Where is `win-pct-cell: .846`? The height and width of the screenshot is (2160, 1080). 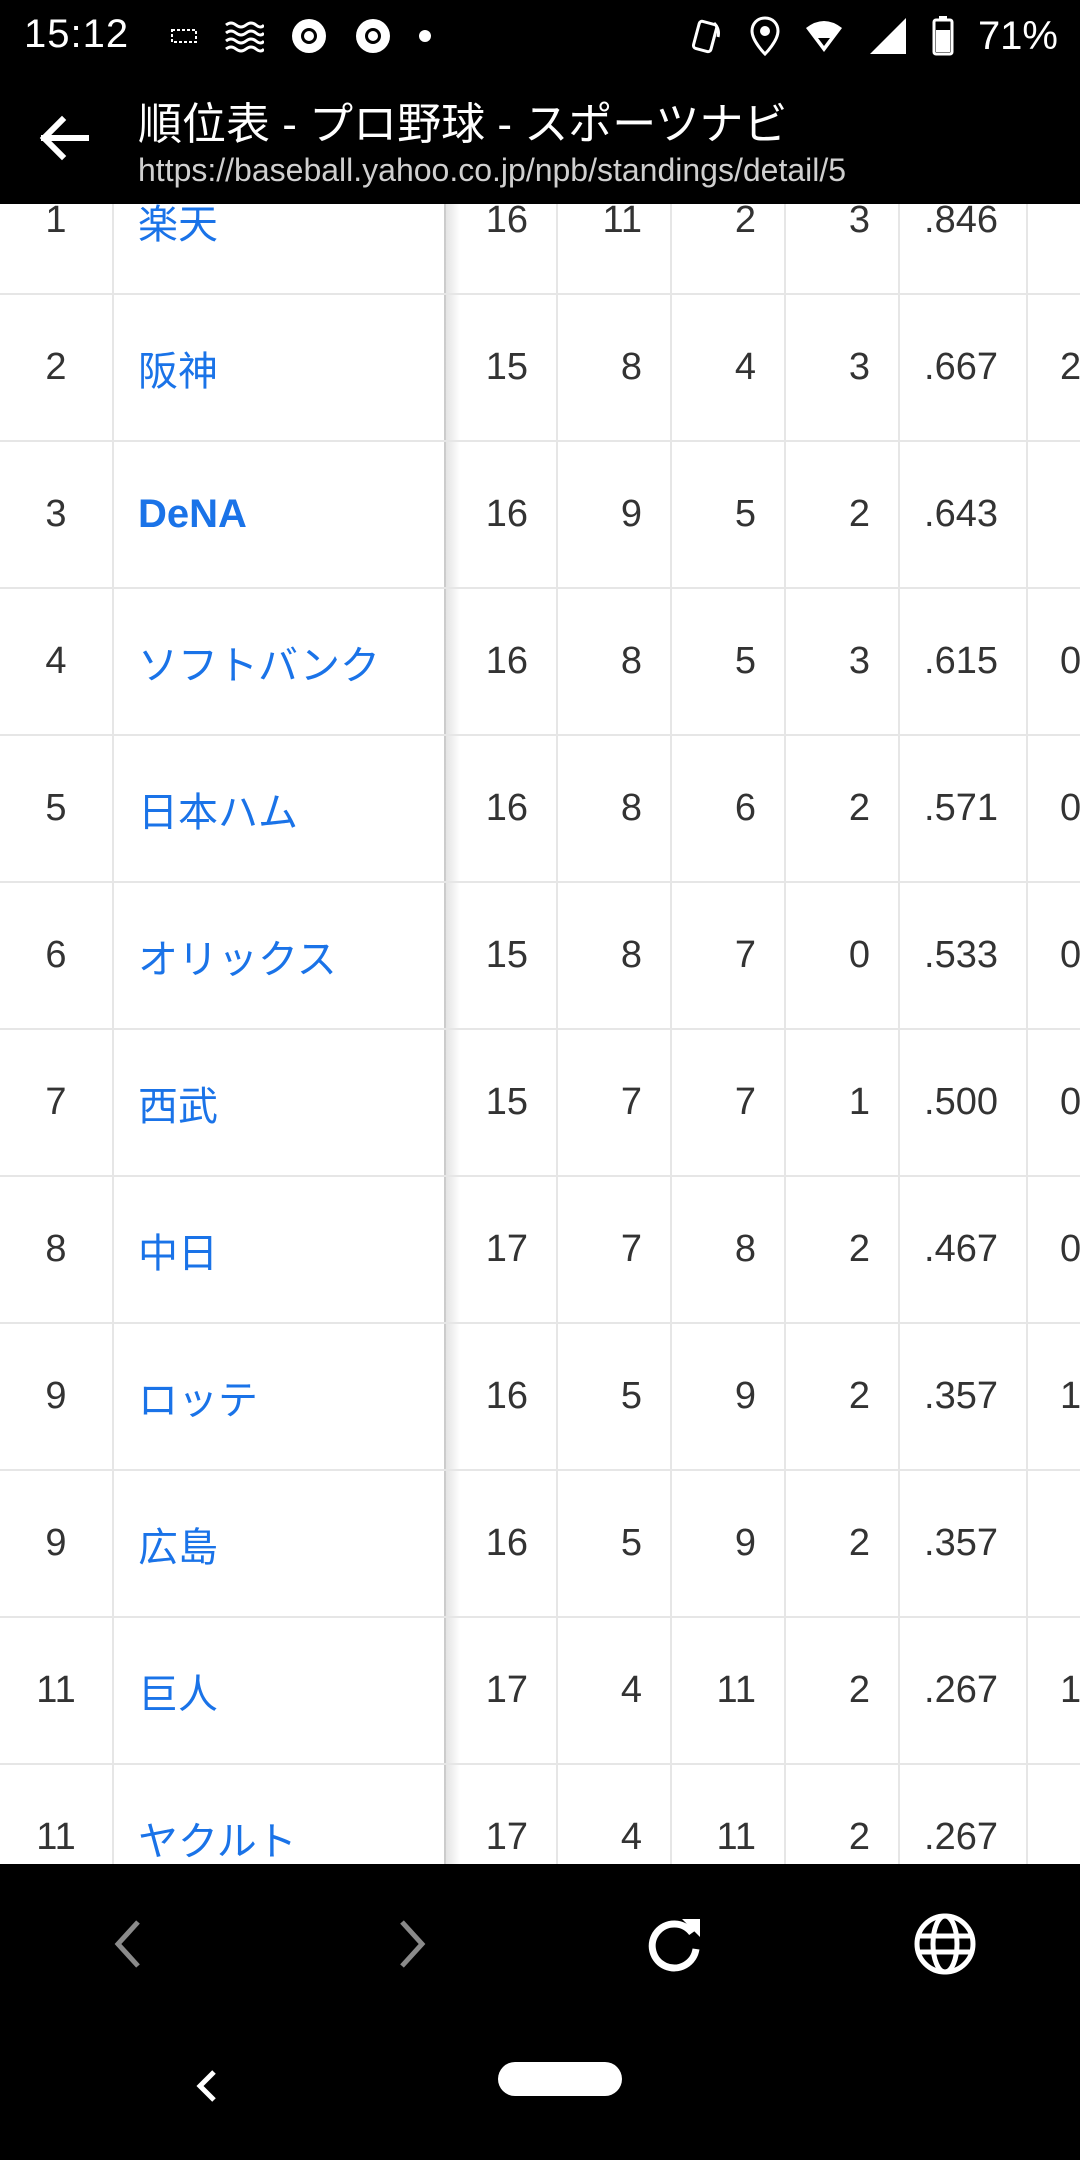 win-pct-cell: .846 is located at coordinates (961, 222).